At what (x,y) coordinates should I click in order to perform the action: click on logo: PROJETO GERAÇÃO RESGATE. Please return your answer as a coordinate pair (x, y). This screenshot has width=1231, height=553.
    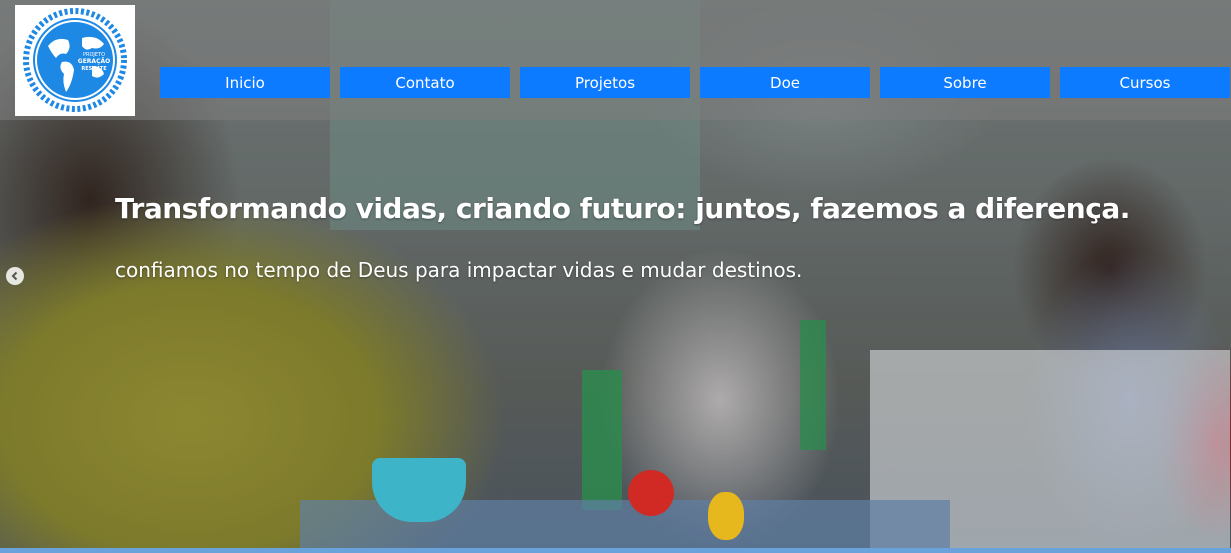
    Looking at the image, I should click on (75, 60).